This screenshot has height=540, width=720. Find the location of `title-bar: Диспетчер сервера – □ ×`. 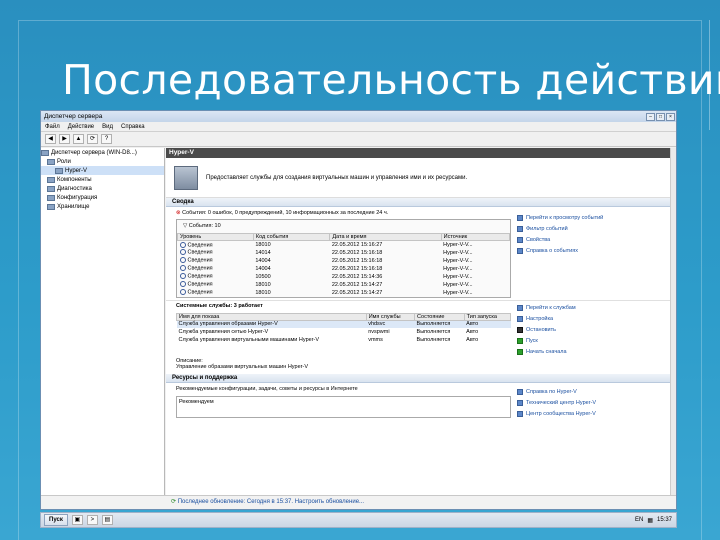

title-bar: Диспетчер сервера – □ × is located at coordinates (358, 116).